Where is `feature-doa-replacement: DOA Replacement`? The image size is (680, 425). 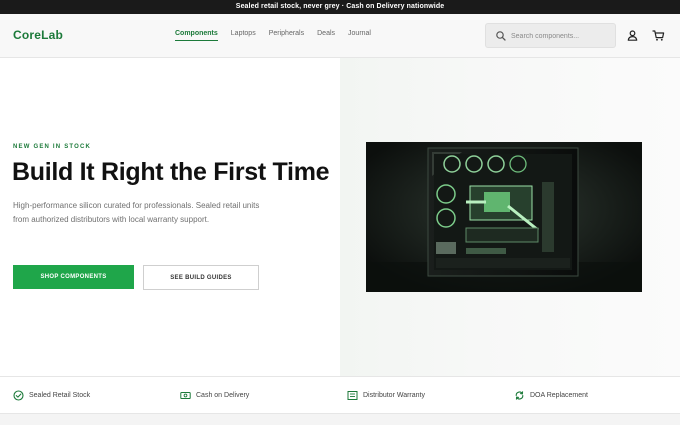
feature-doa-replacement: DOA Replacement is located at coordinates (551, 395).